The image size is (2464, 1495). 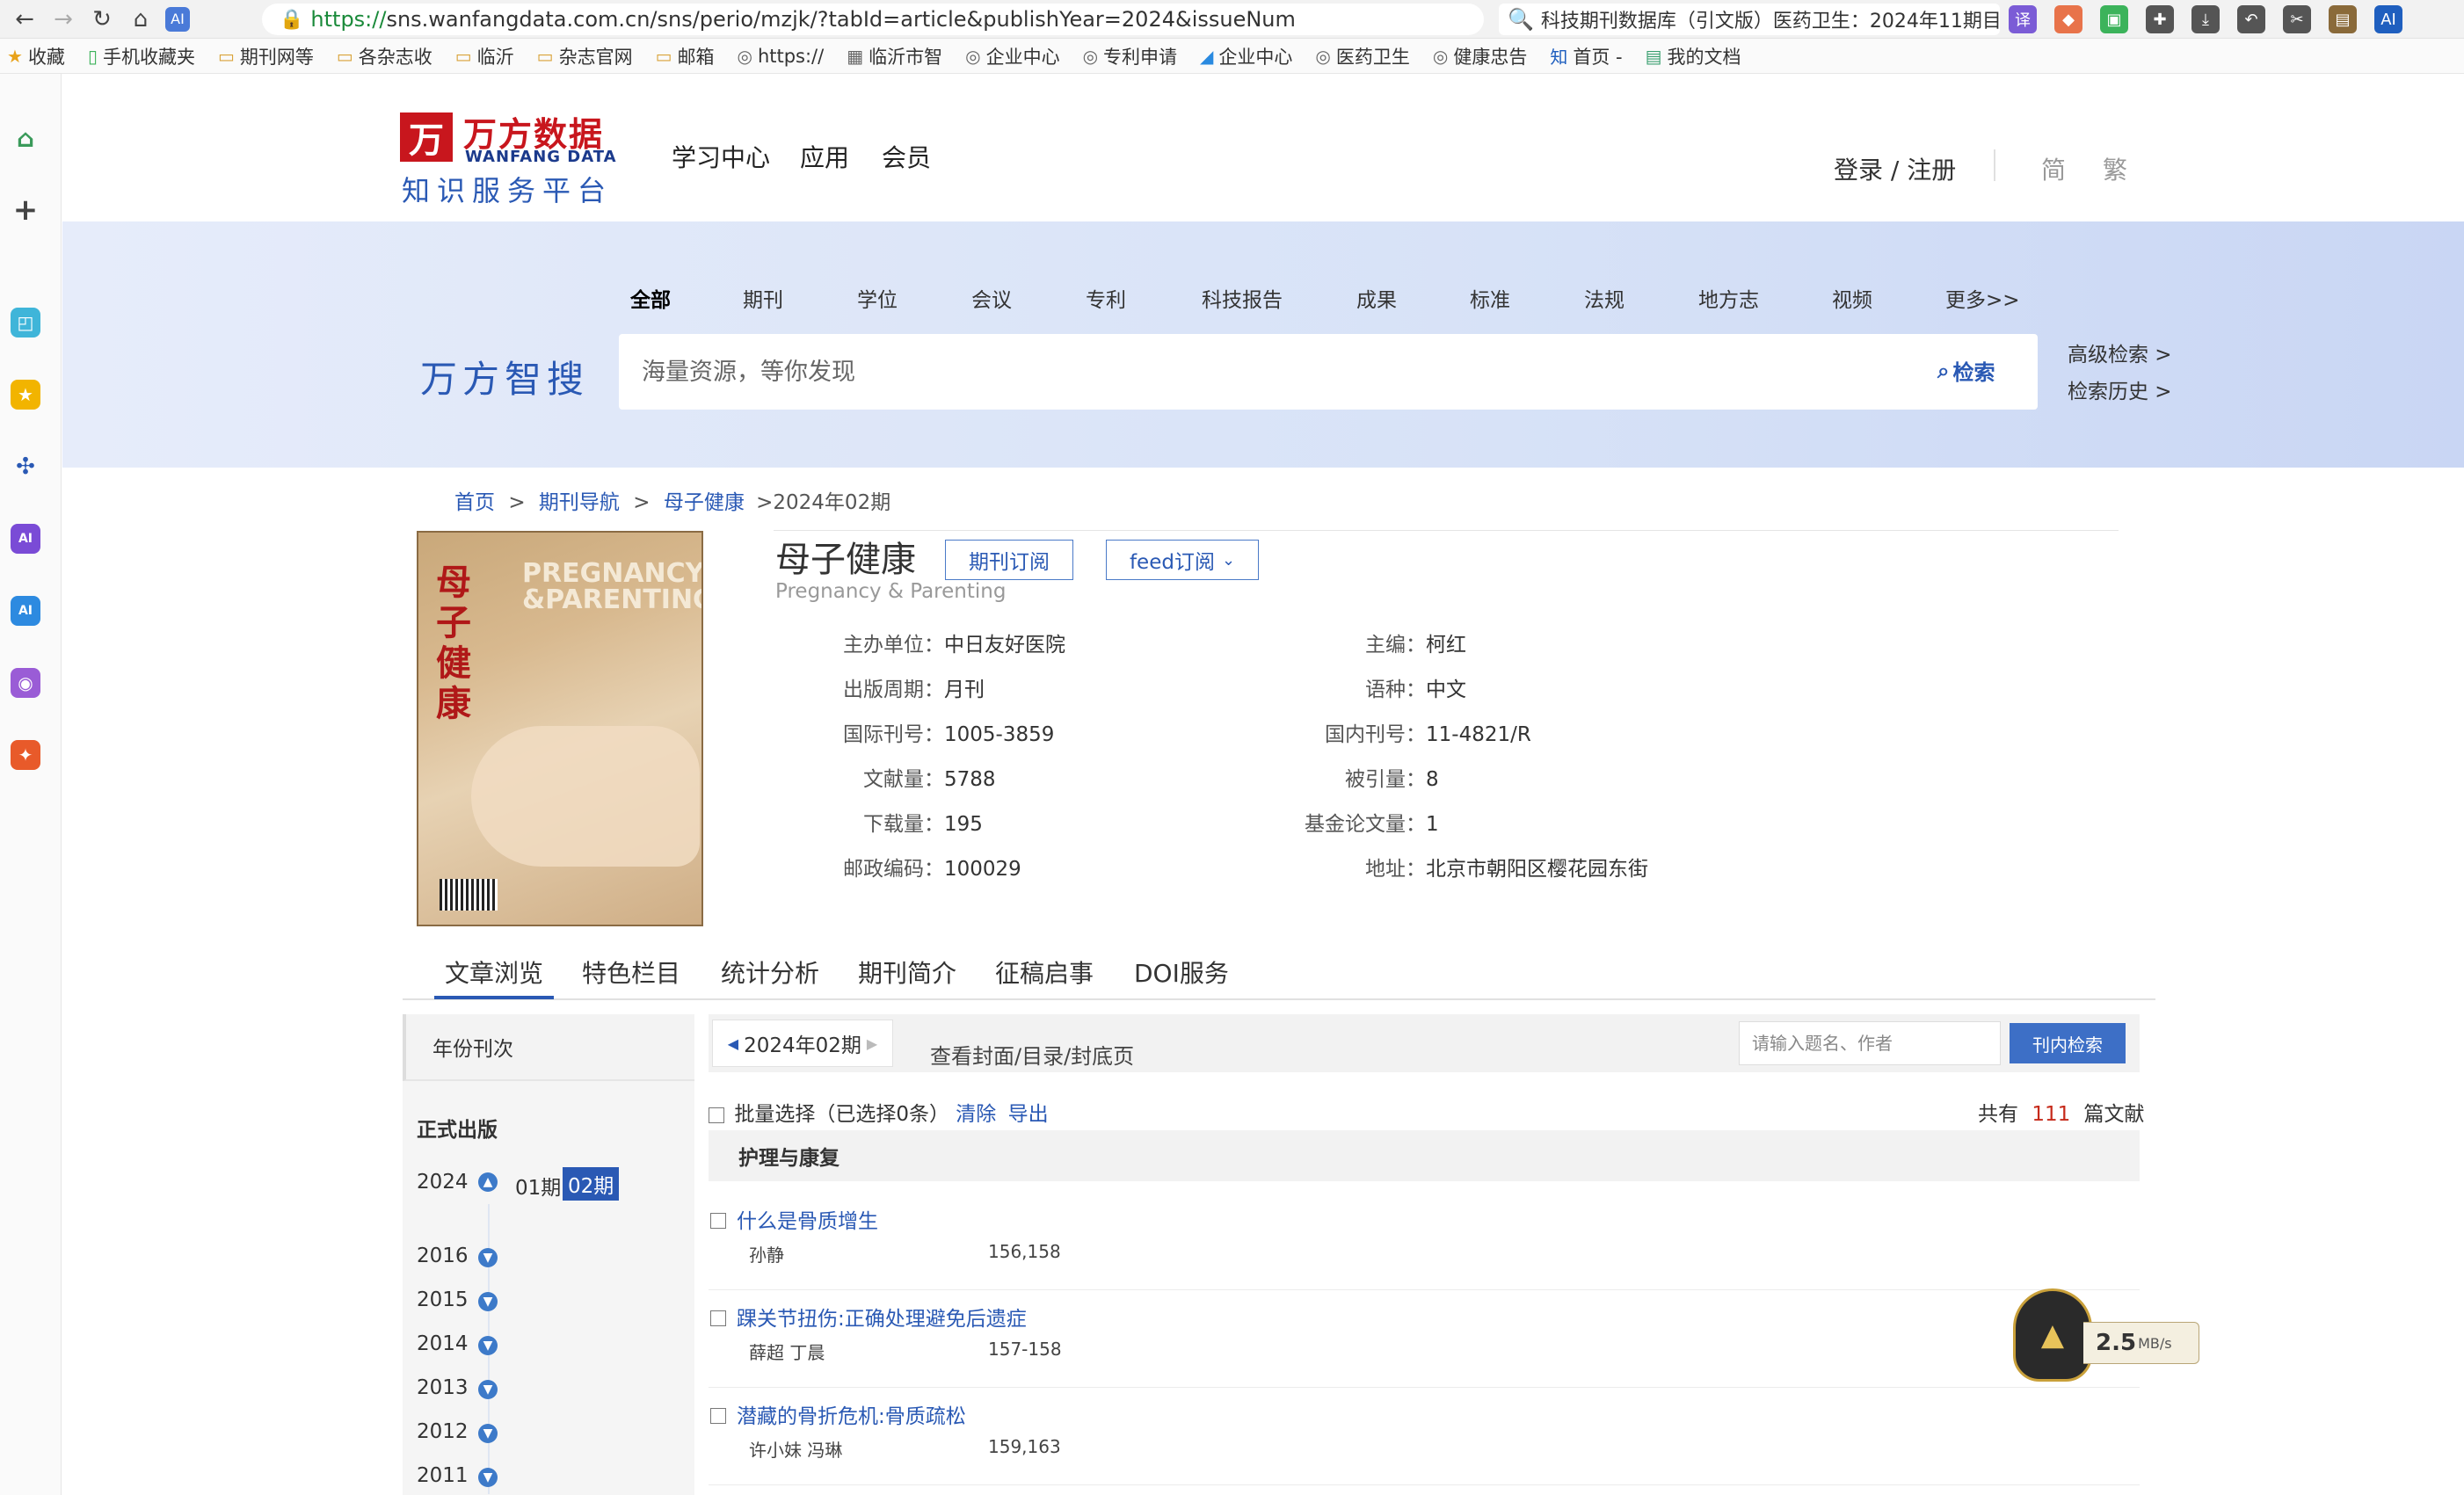 I want to click on year-2024: 2024, so click(x=443, y=1183).